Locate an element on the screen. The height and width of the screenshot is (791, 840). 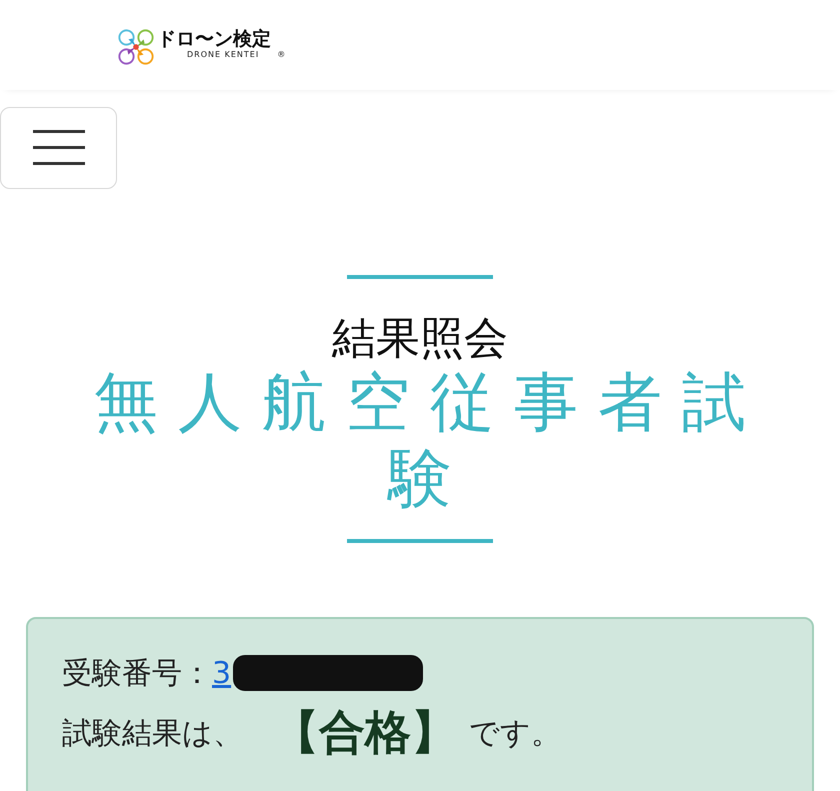
menu-button is located at coordinates (58, 148).